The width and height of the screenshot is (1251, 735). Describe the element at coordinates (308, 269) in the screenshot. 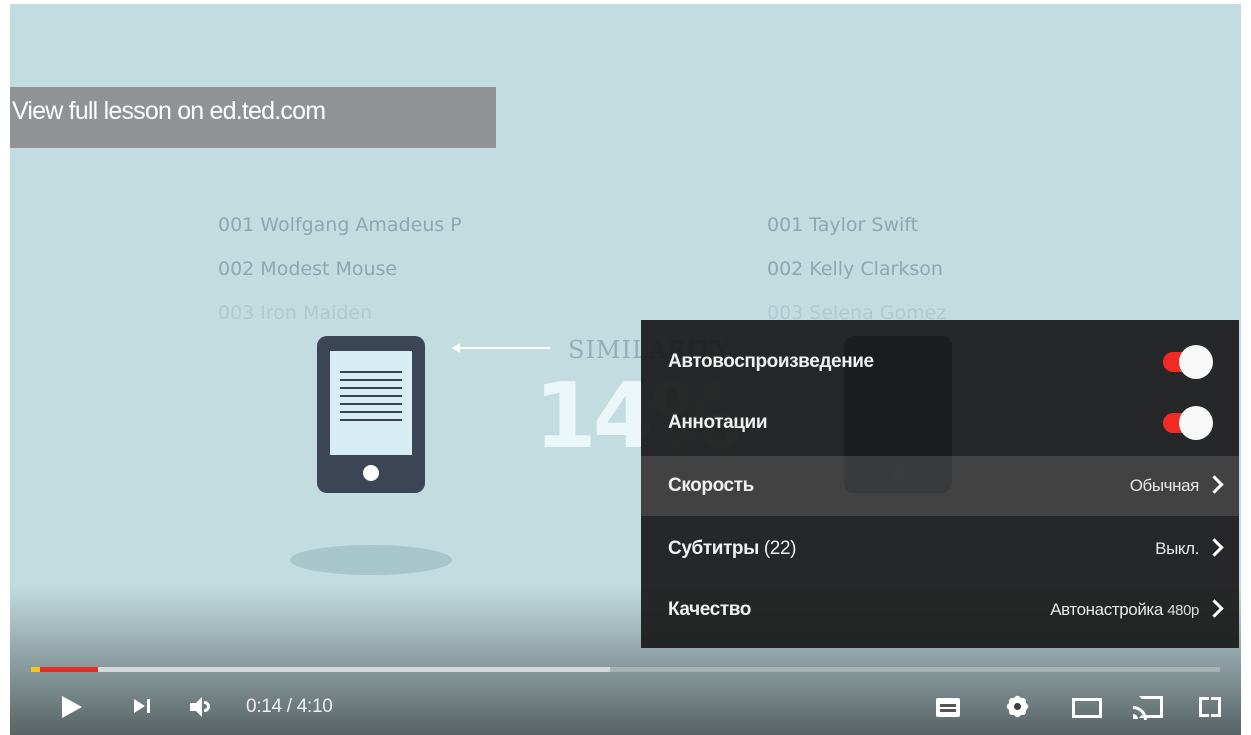

I see `list-item: 002 Modest Mouse` at that location.